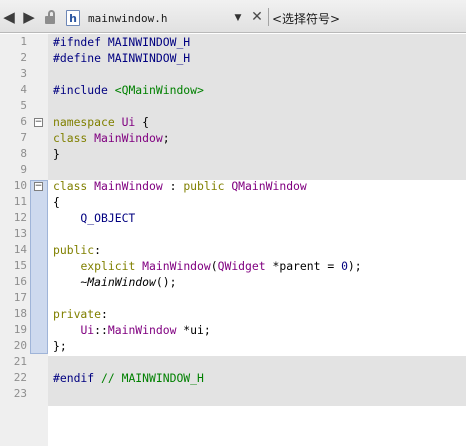 This screenshot has height=446, width=466. Describe the element at coordinates (20, 393) in the screenshot. I see `line-number: 23` at that location.